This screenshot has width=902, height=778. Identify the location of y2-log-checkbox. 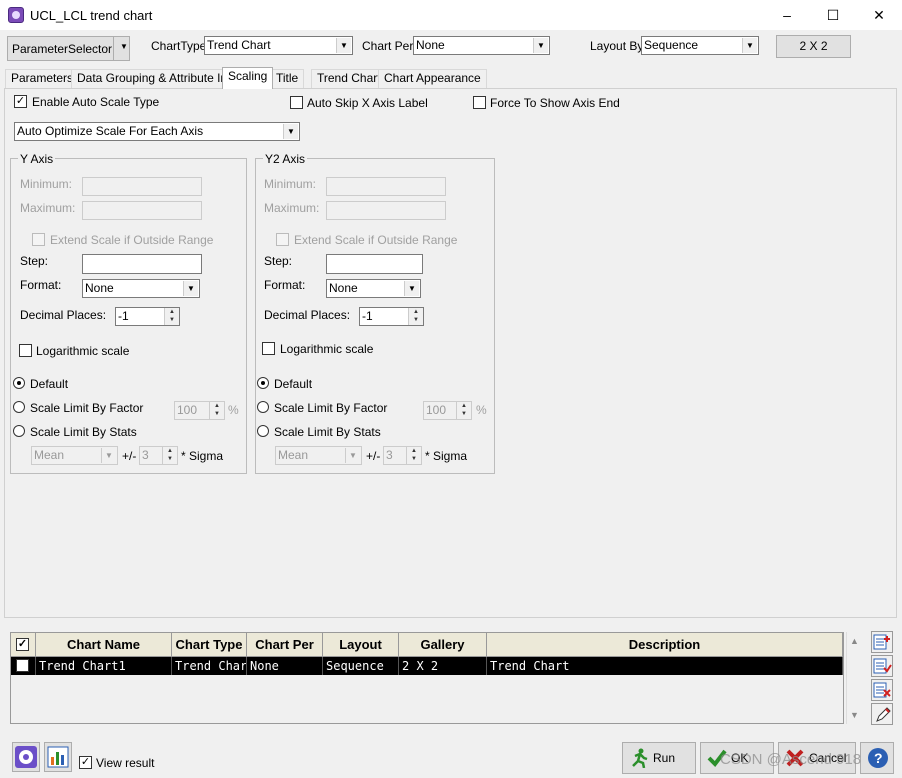
(268, 348).